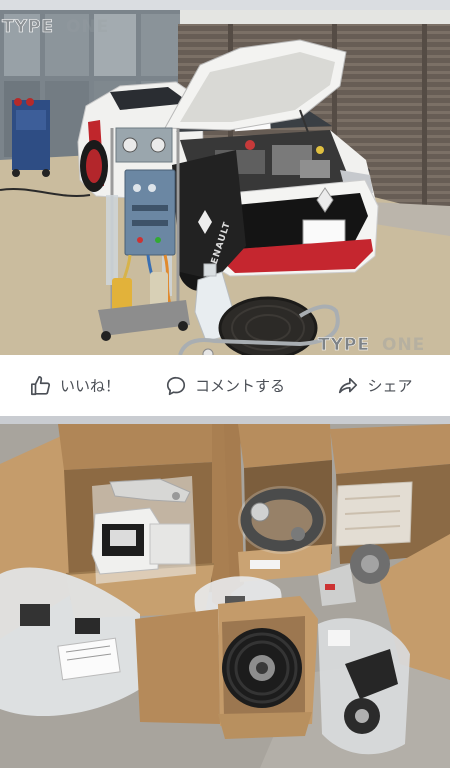  What do you see at coordinates (315, 18) in the screenshot?
I see `sky` at bounding box center [315, 18].